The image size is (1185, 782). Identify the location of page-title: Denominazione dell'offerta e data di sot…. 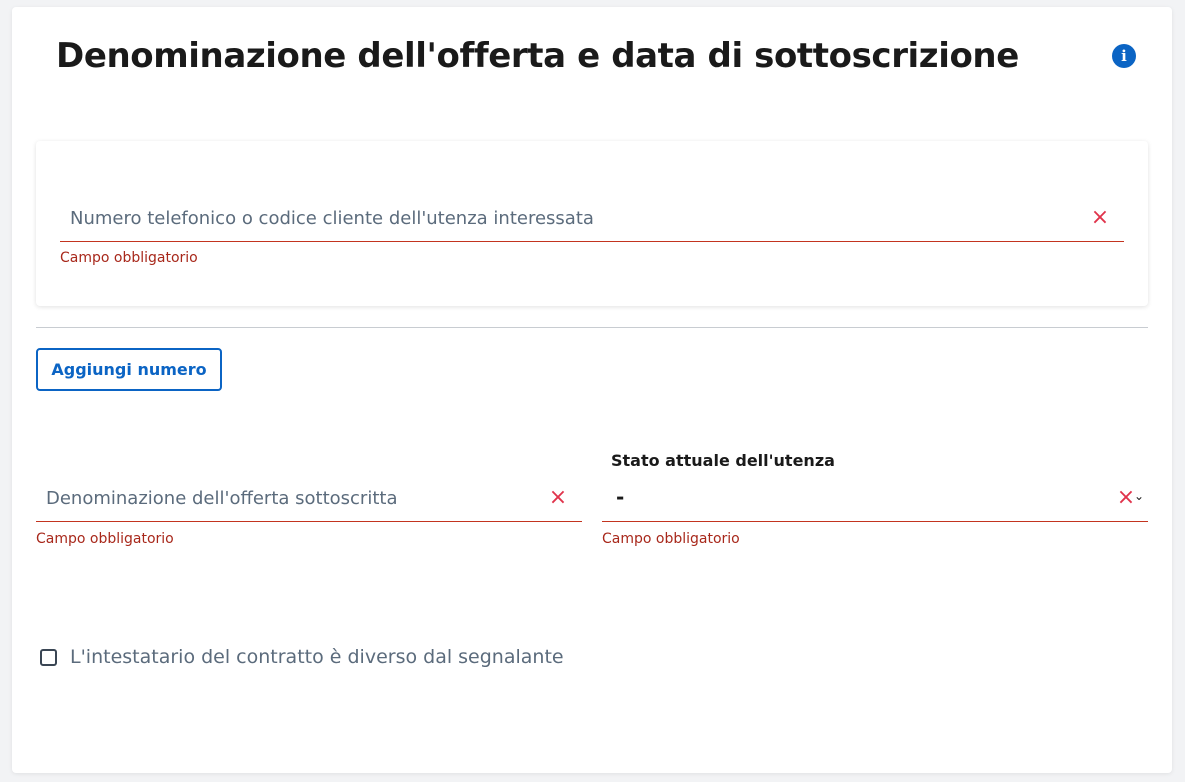
(537, 56).